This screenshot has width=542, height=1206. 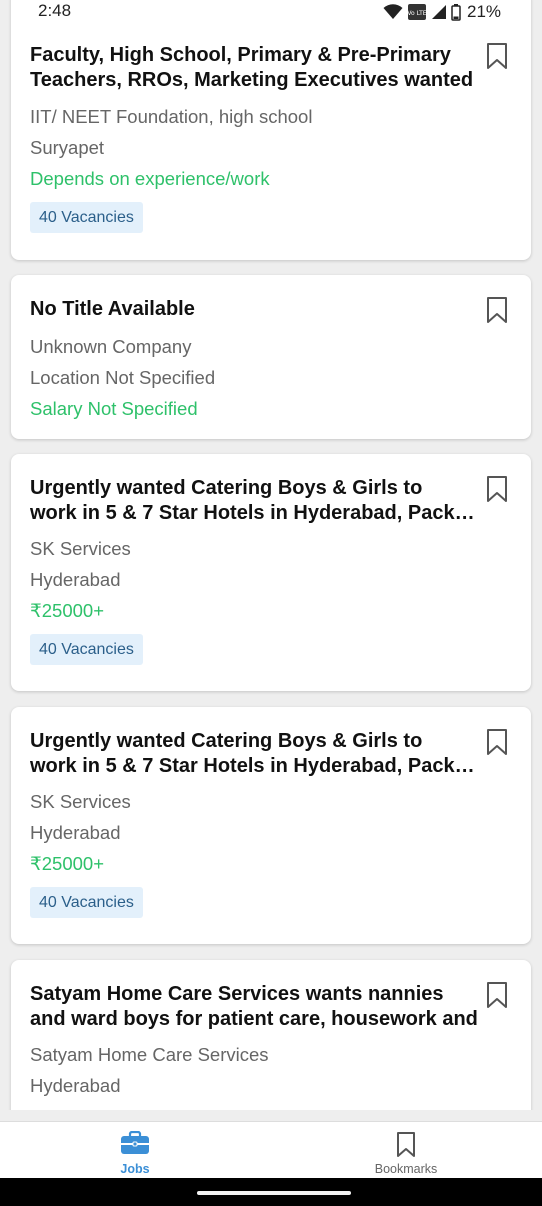 I want to click on home-gesture-handle, so click(x=274, y=1193).